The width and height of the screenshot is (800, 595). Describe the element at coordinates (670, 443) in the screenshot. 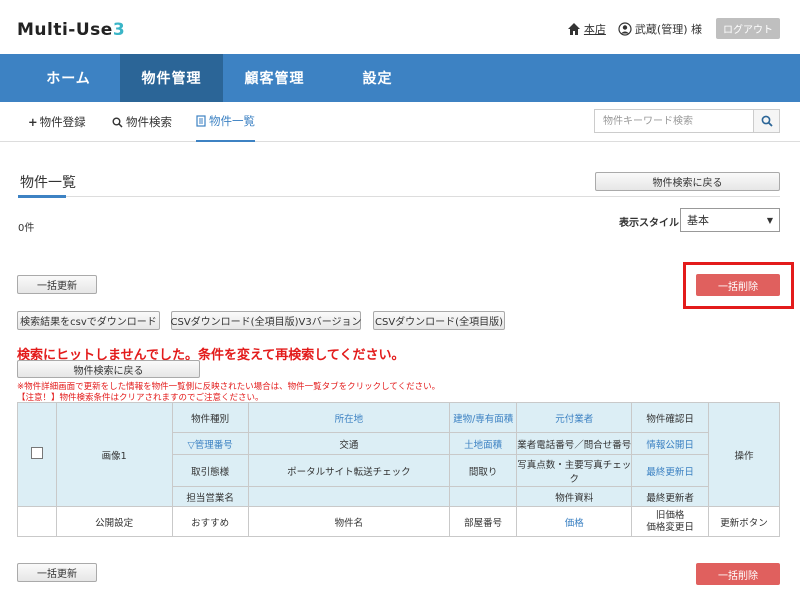

I see `header-publish-date: 情報公開日` at that location.